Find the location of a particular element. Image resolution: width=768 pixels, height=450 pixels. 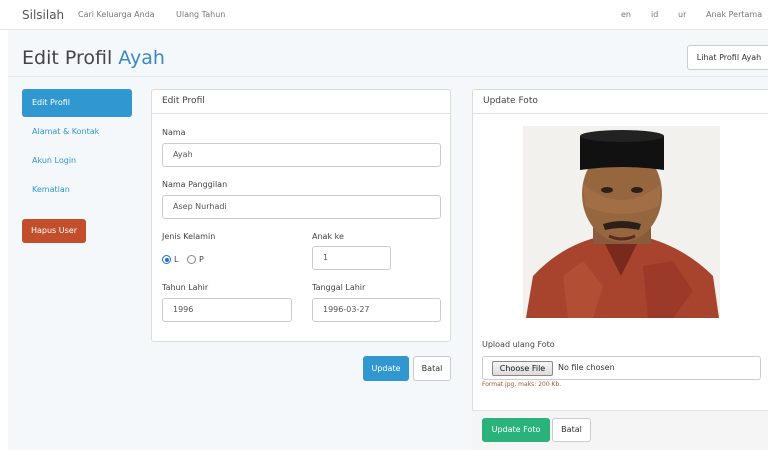

gender-option-l-label: L is located at coordinates (176, 259).